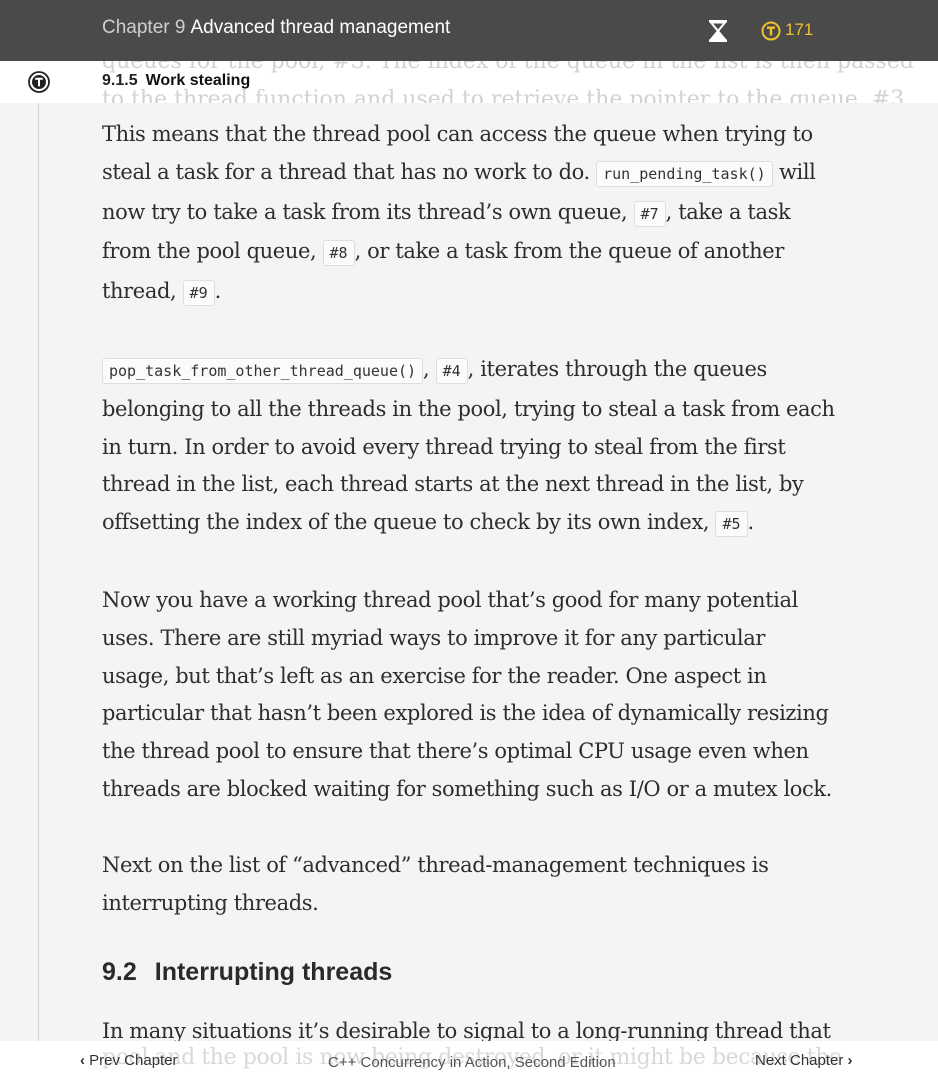 This screenshot has width=938, height=1080. I want to click on left-margin-rule, so click(38, 572).